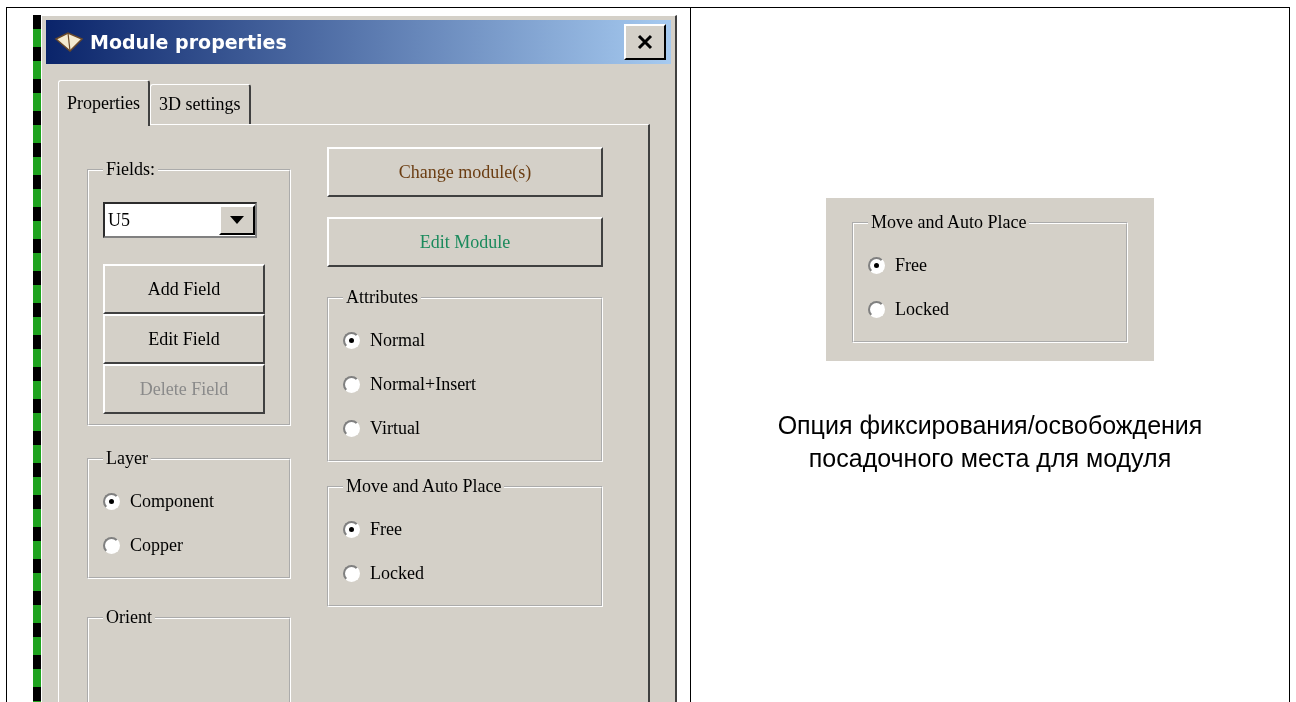  Describe the element at coordinates (395, 428) in the screenshot. I see `radio-label: Virtual` at that location.